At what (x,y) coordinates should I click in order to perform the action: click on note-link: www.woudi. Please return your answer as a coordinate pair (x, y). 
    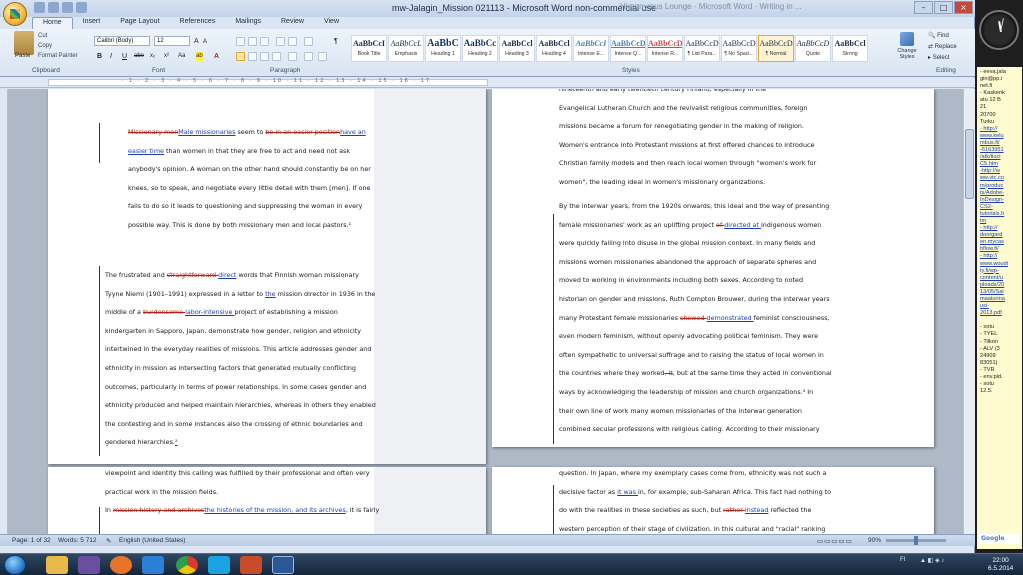
    Looking at the image, I should click on (1000, 264).